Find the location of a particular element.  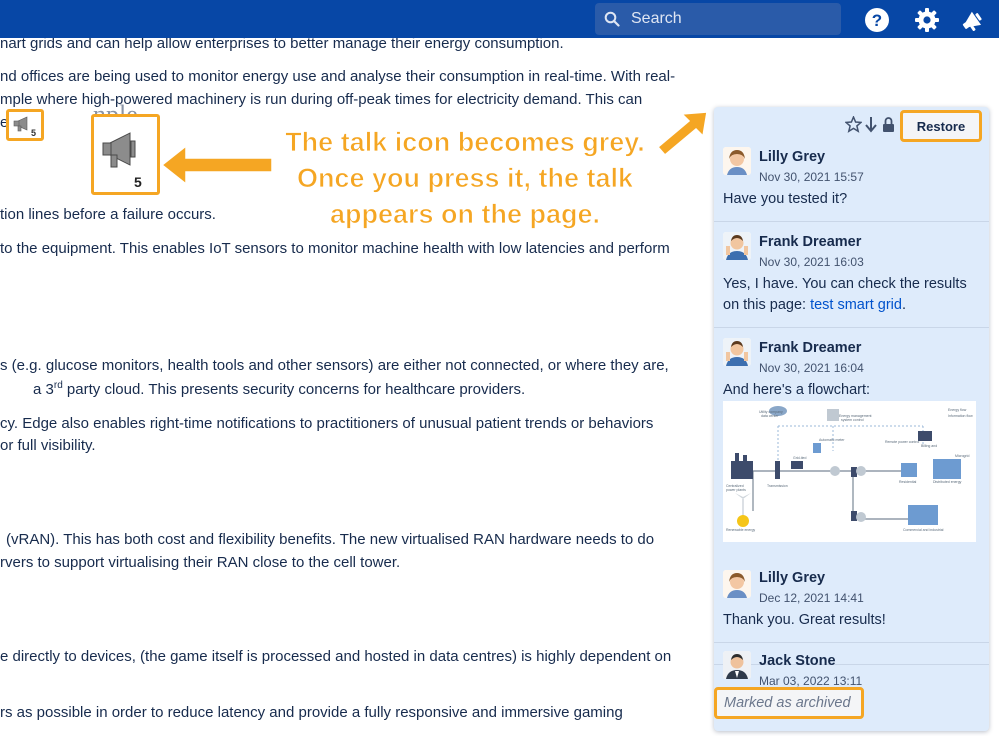

restore-button: Restore is located at coordinates (941, 126).